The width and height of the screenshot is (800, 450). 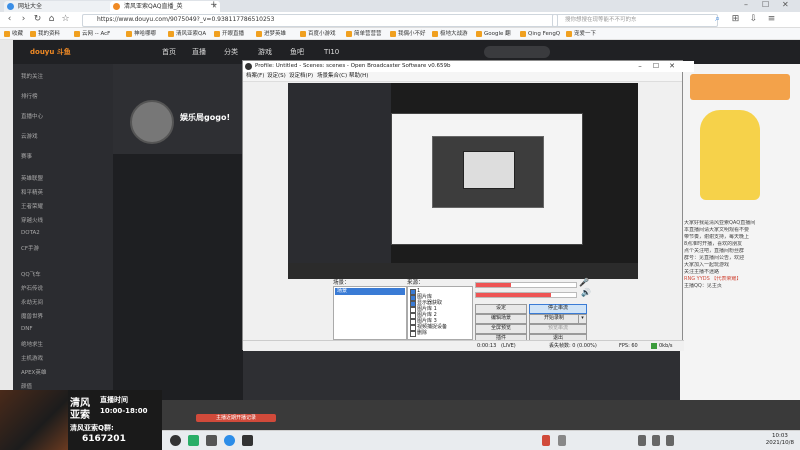 I want to click on wechat-icon, so click(x=193, y=440).